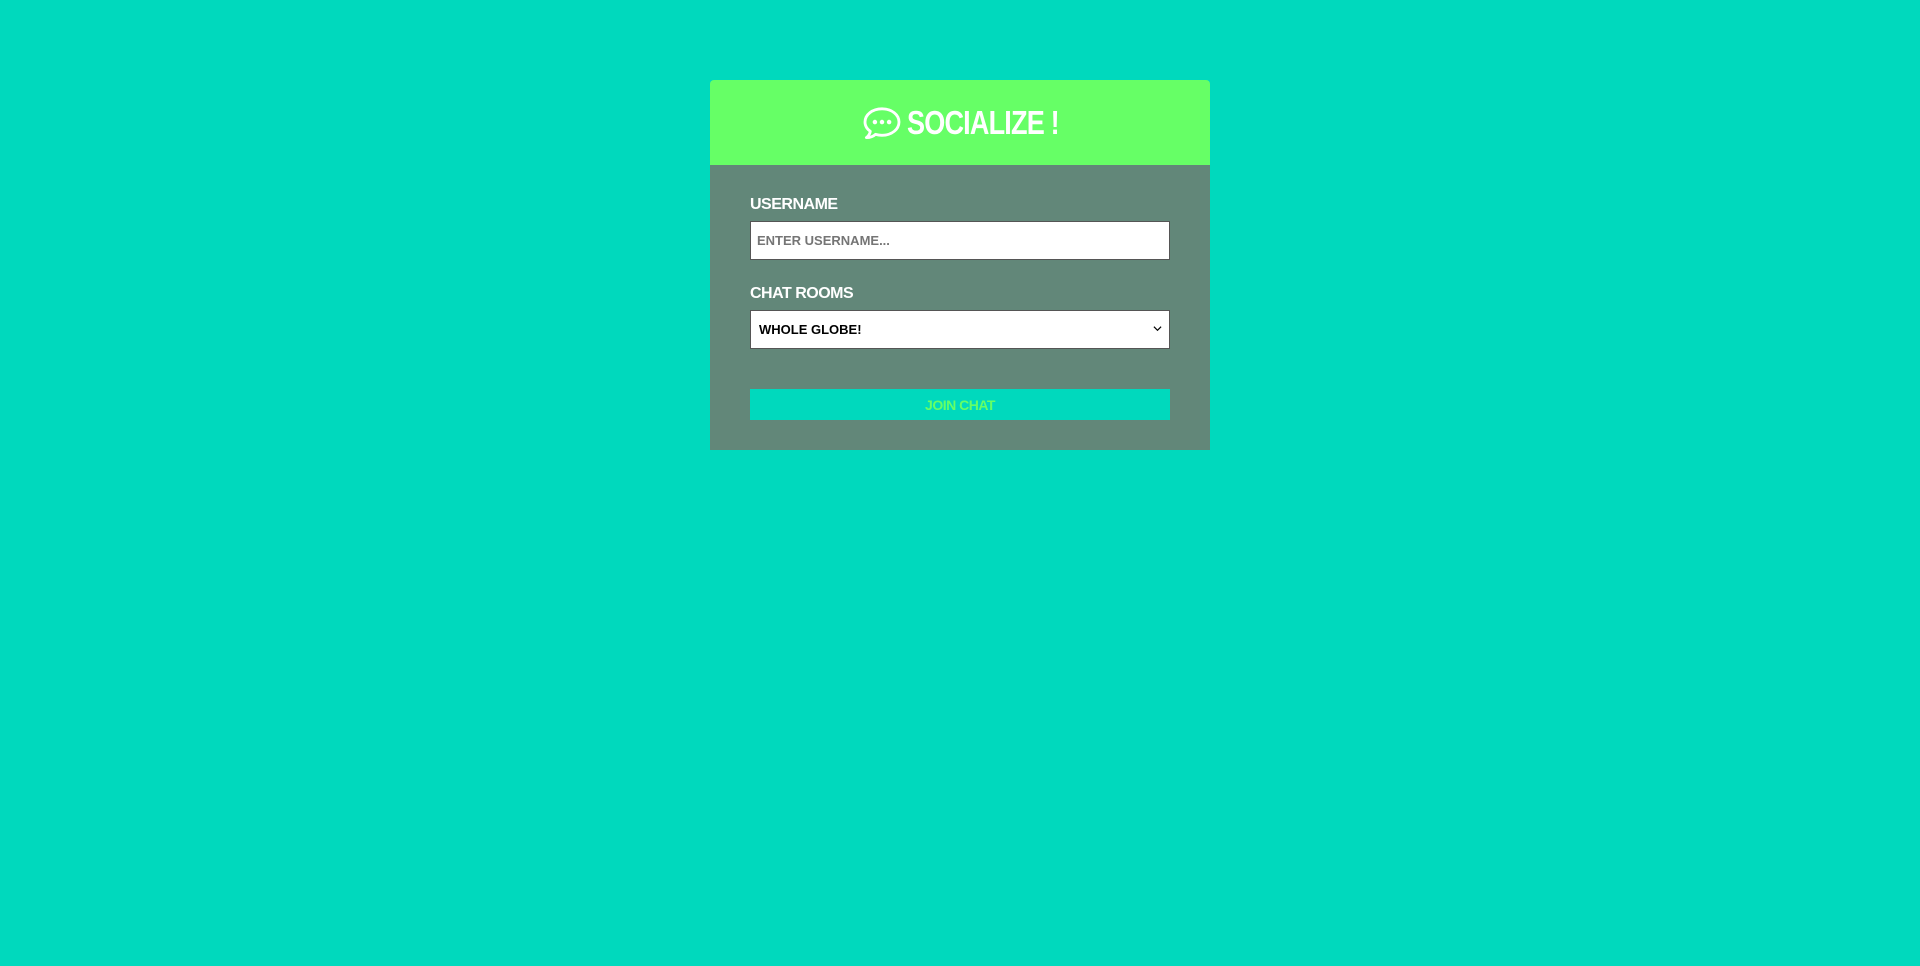 Image resolution: width=1920 pixels, height=966 pixels. What do you see at coordinates (802, 293) in the screenshot?
I see `room-label: CHAT ROOMS` at bounding box center [802, 293].